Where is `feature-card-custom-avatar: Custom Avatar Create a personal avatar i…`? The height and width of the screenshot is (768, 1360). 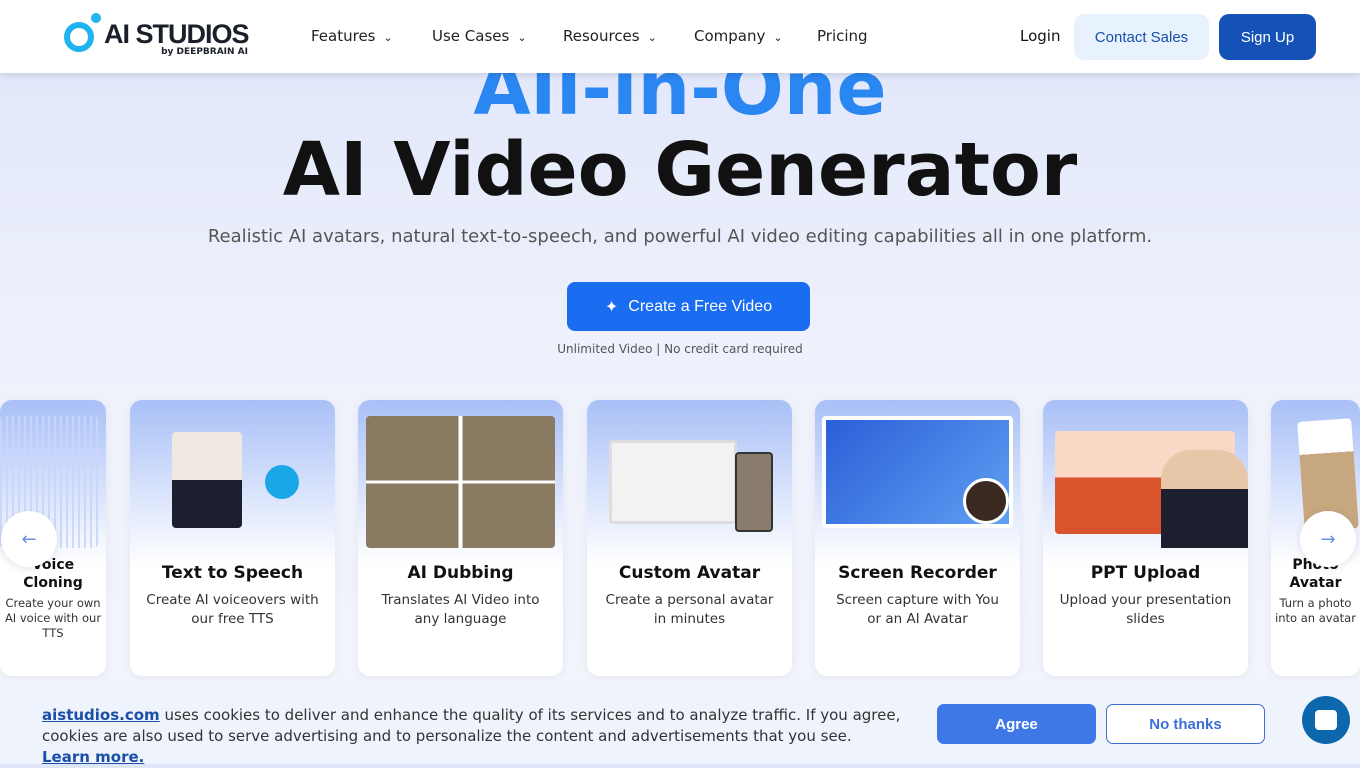
feature-card-custom-avatar: Custom Avatar Create a personal avatar i… is located at coordinates (689, 538).